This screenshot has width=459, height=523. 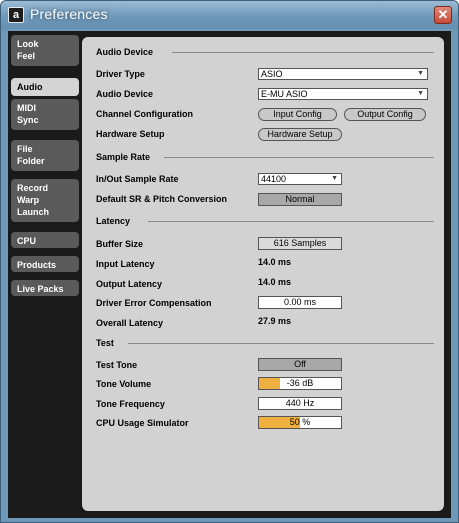 What do you see at coordinates (144, 114) in the screenshot?
I see `channel-config-label: Channel Configuration` at bounding box center [144, 114].